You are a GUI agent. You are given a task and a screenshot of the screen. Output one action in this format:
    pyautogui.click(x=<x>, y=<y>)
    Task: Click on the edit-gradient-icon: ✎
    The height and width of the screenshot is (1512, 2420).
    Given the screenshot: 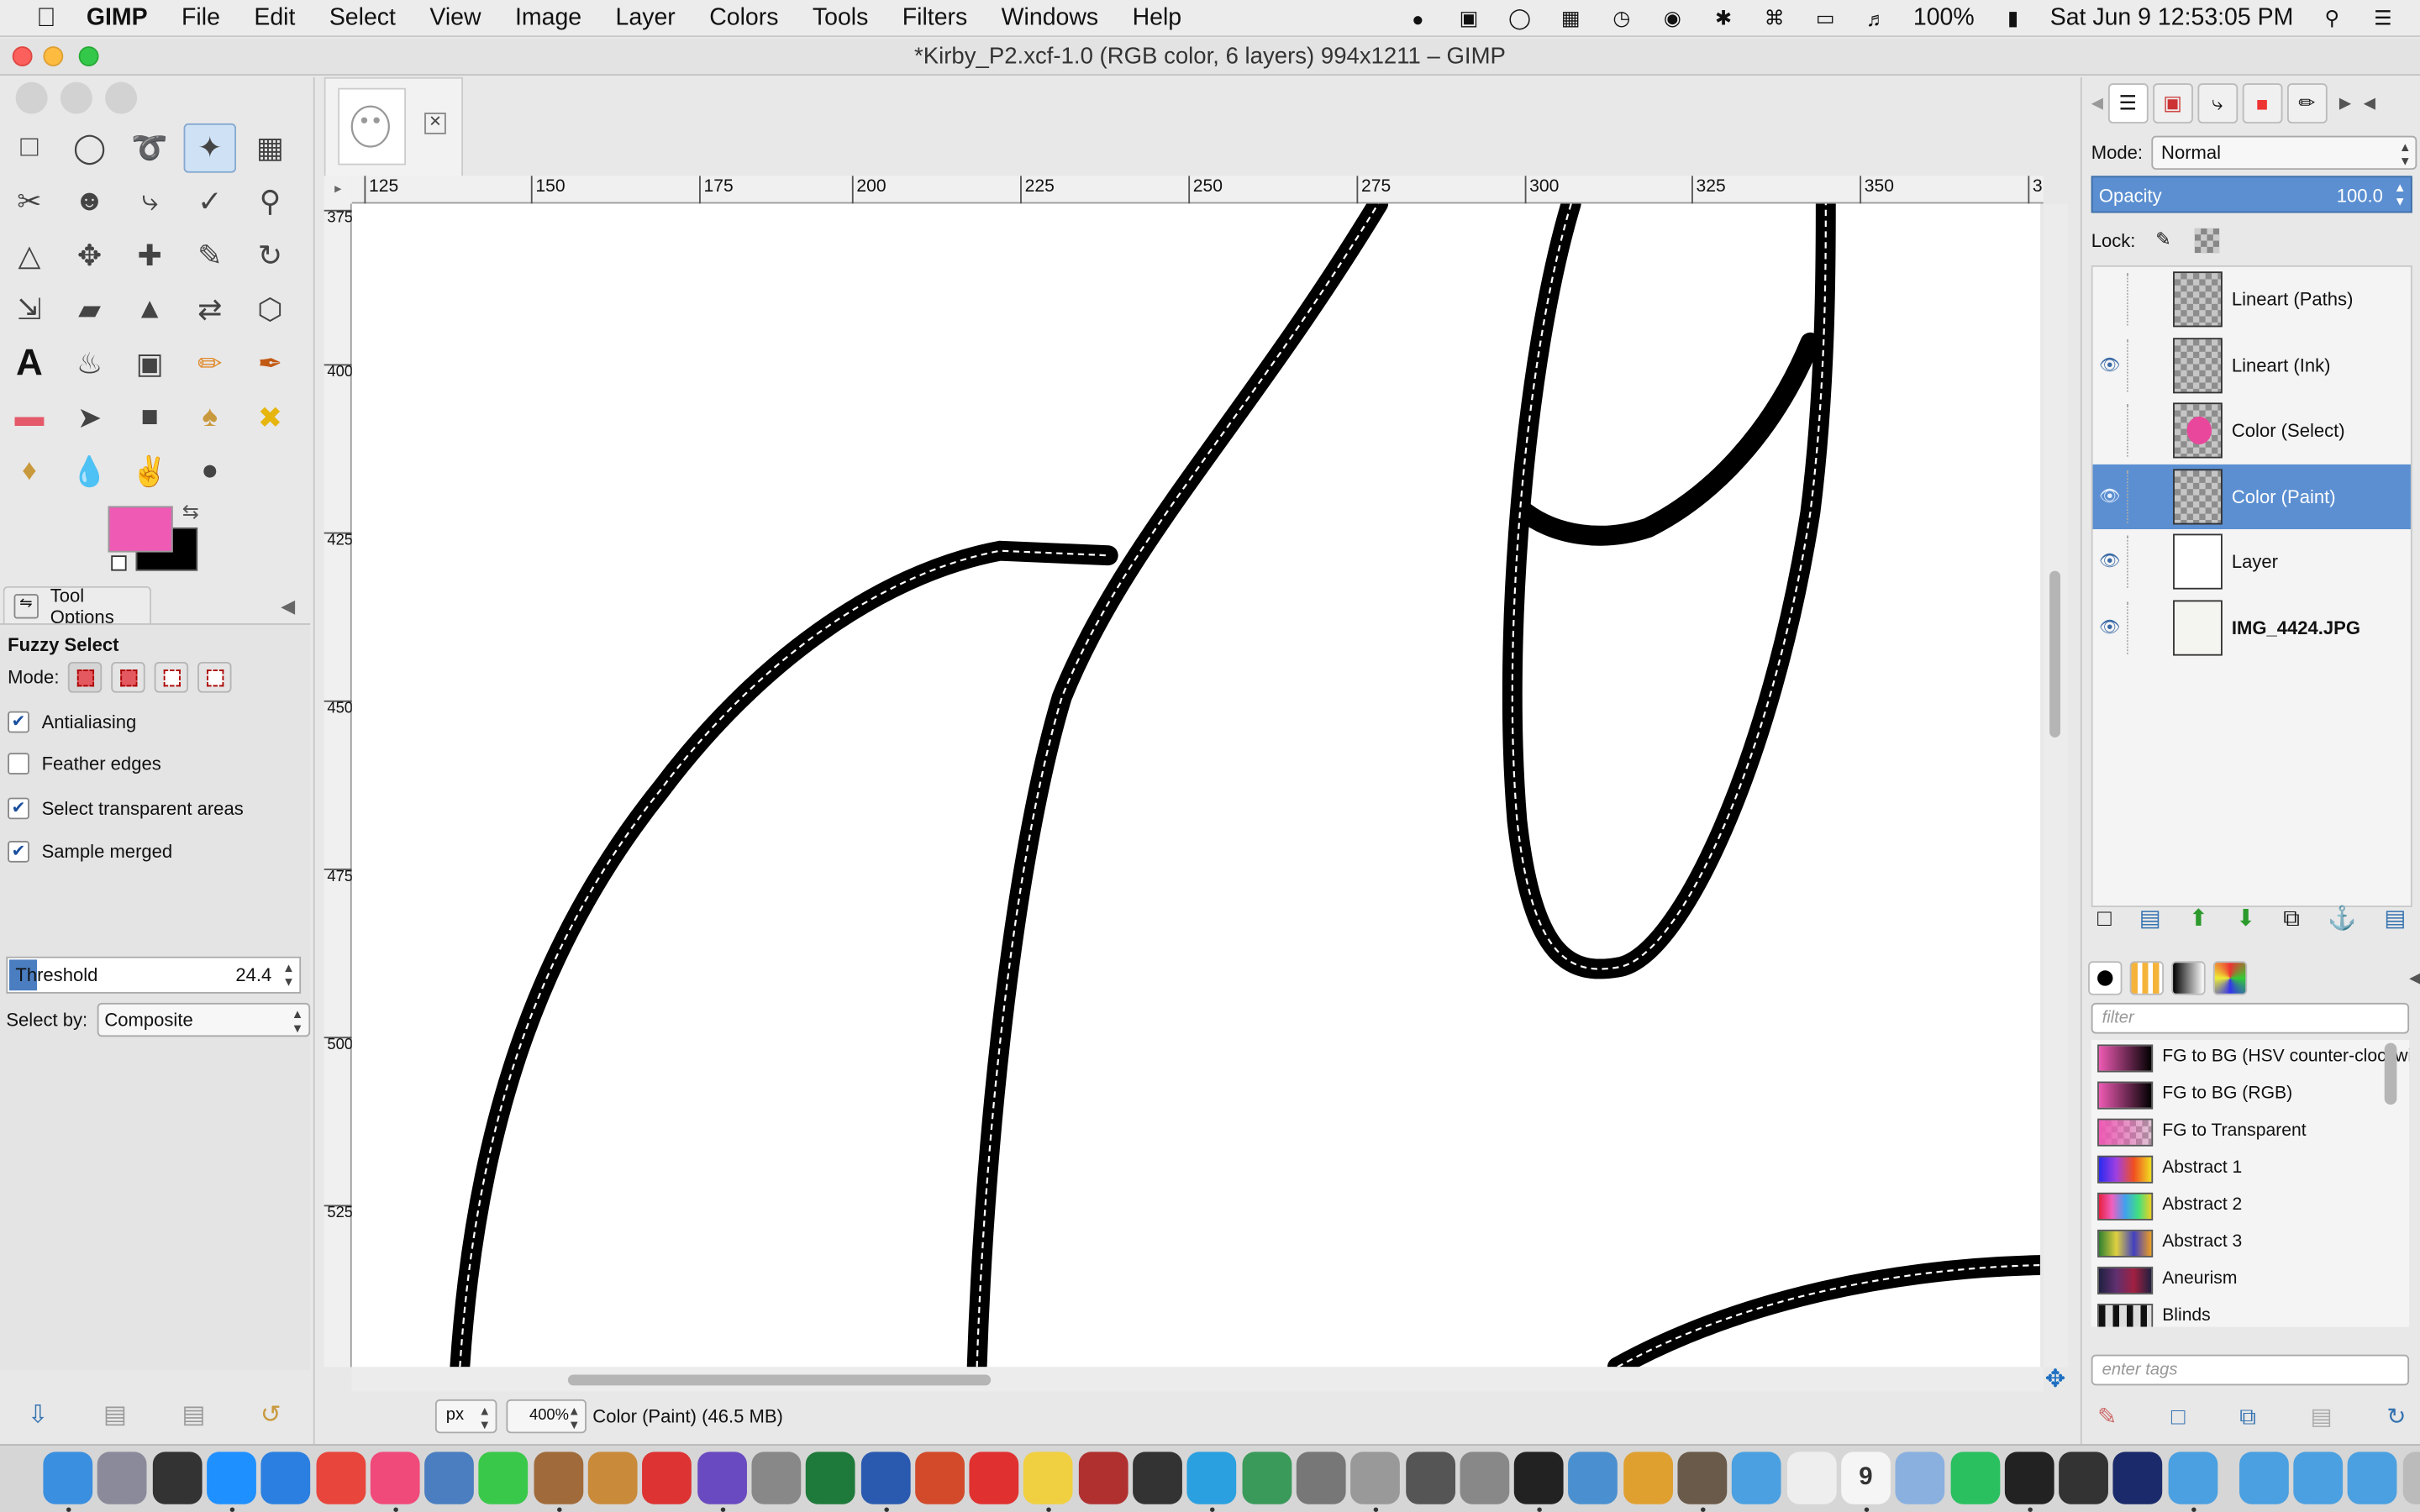 What is the action you would take?
    pyautogui.click(x=2107, y=1416)
    